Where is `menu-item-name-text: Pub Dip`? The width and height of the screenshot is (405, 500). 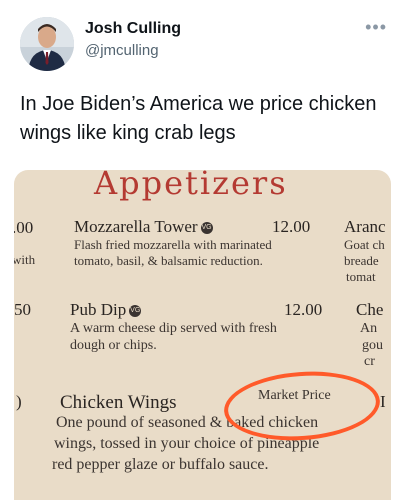 menu-item-name-text: Pub Dip is located at coordinates (98, 309).